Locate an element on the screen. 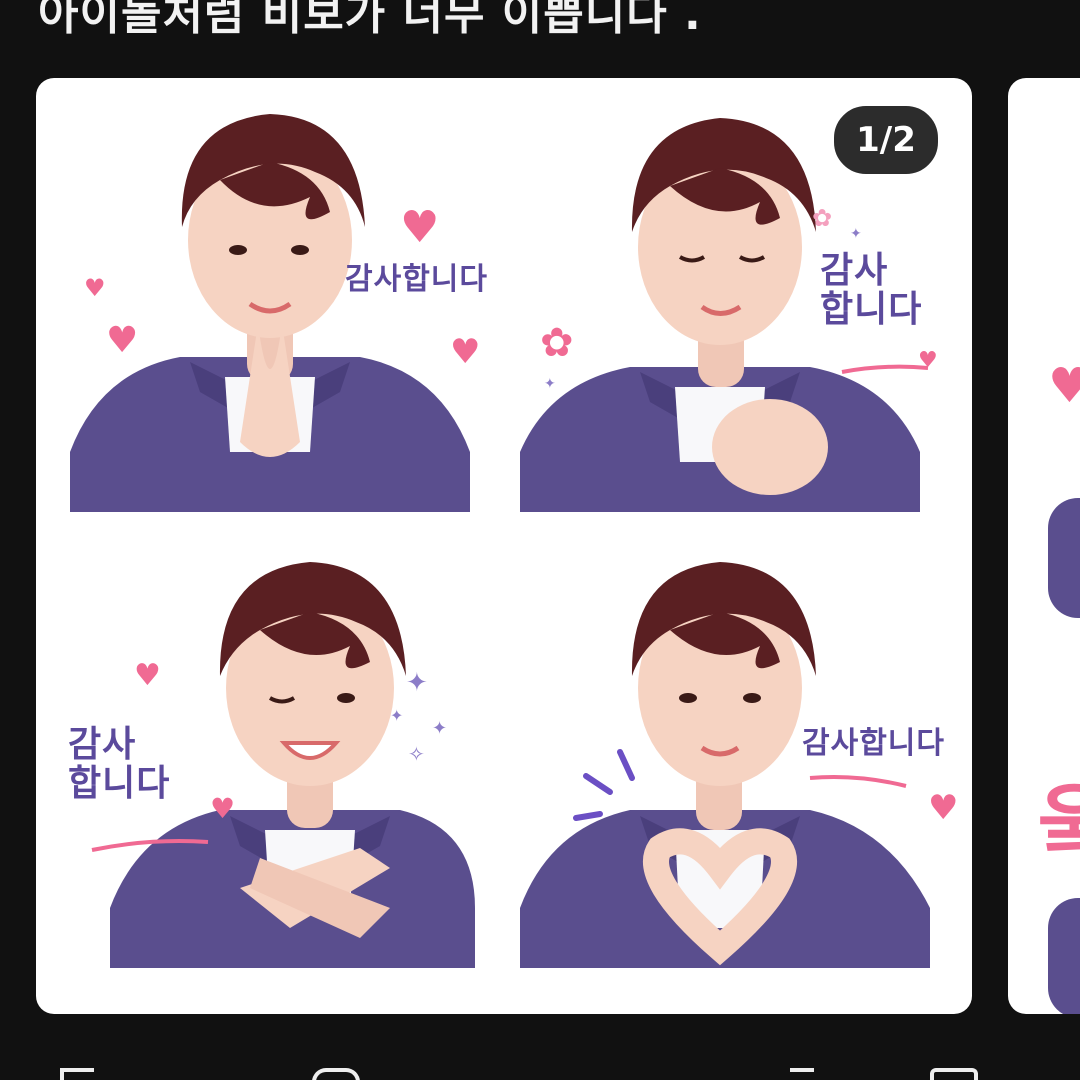 Image resolution: width=1080 pixels, height=1080 pixels. post-title: 아이돌처럼 비보가 너무 이쁩니다 . is located at coordinates (370, 20).